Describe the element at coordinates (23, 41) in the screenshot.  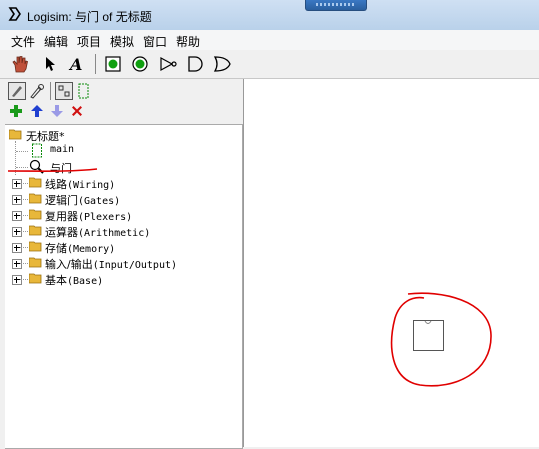
I see `menu-file: 文件` at that location.